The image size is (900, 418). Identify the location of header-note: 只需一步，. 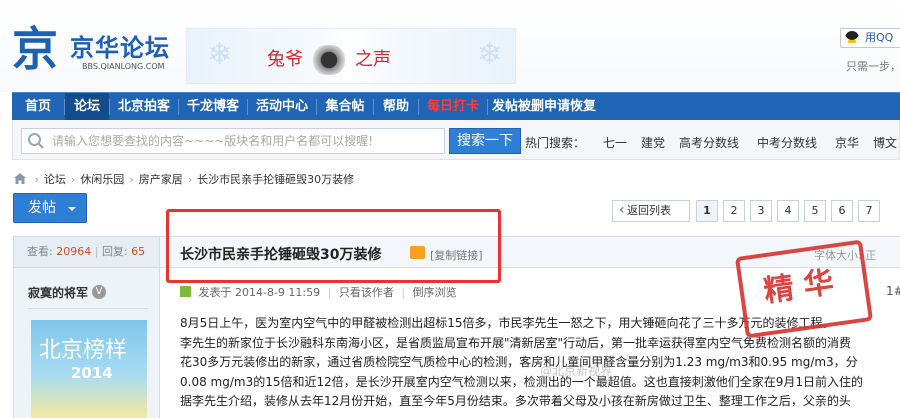
(873, 66).